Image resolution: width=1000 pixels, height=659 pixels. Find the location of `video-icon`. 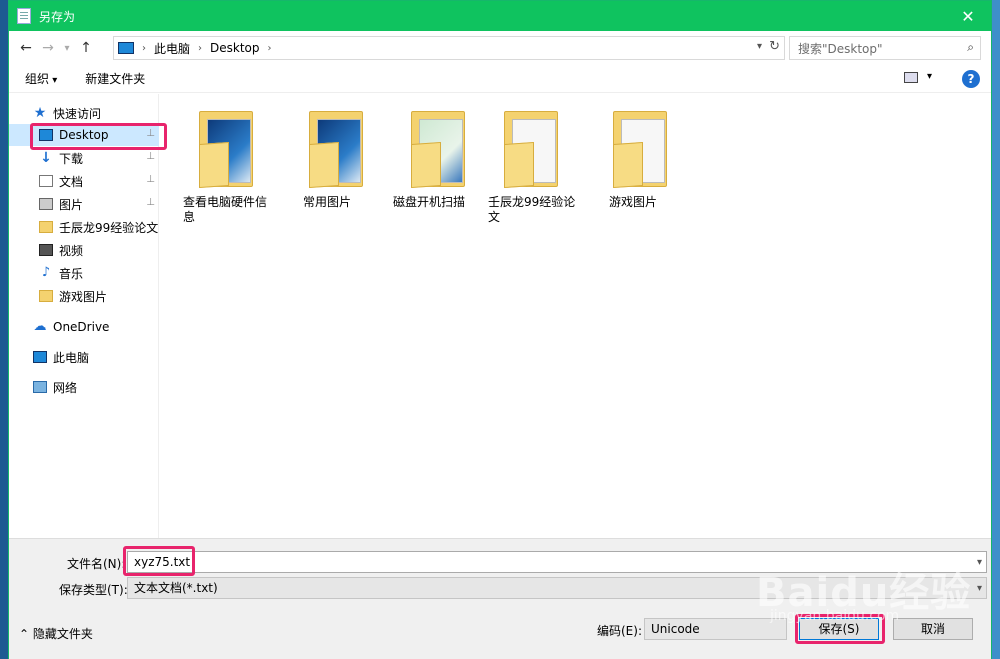

video-icon is located at coordinates (46, 250).